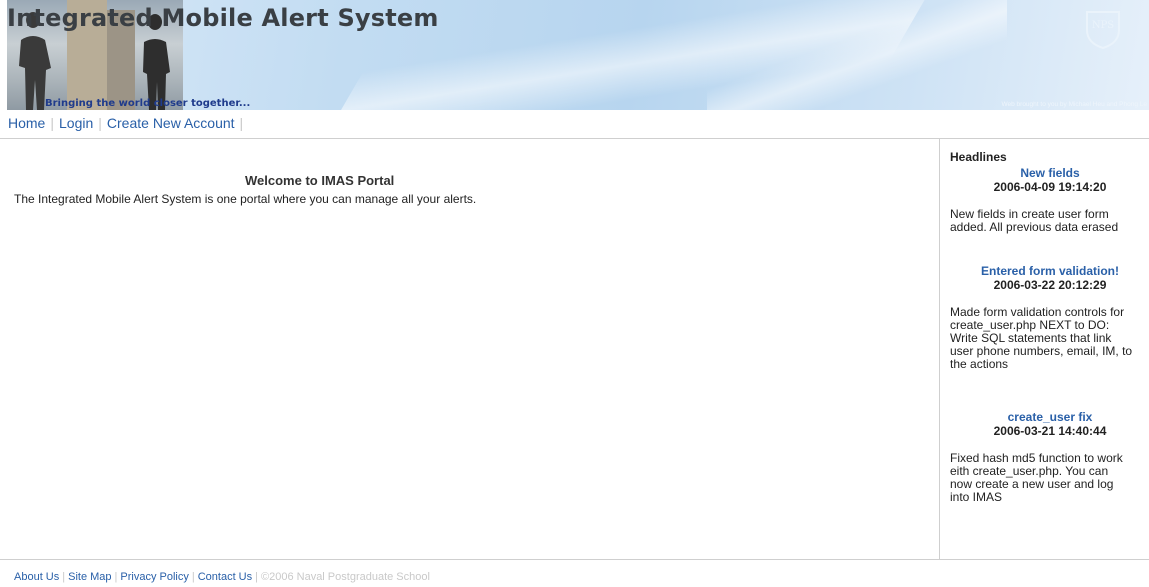 The width and height of the screenshot is (1149, 587). Describe the element at coordinates (36, 577) in the screenshot. I see `footer-about-link: About Us` at that location.